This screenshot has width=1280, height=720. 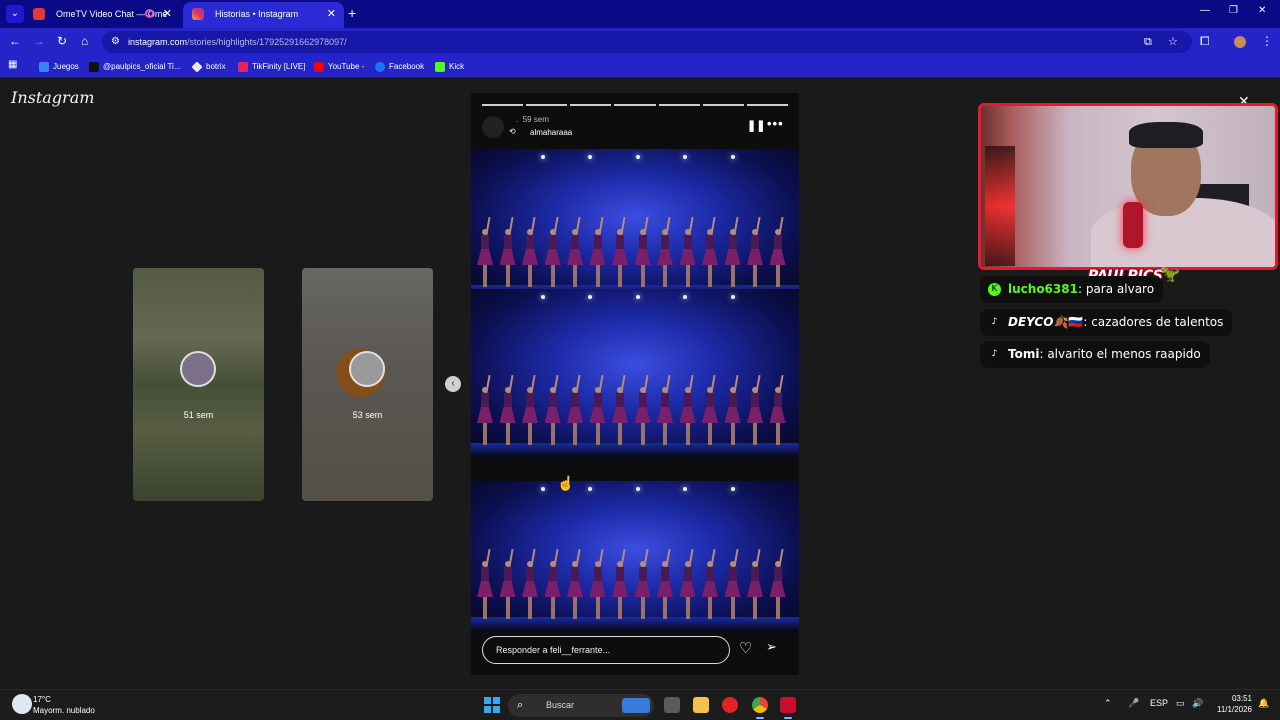 What do you see at coordinates (760, 708) in the screenshot?
I see `chrome-icon` at bounding box center [760, 708].